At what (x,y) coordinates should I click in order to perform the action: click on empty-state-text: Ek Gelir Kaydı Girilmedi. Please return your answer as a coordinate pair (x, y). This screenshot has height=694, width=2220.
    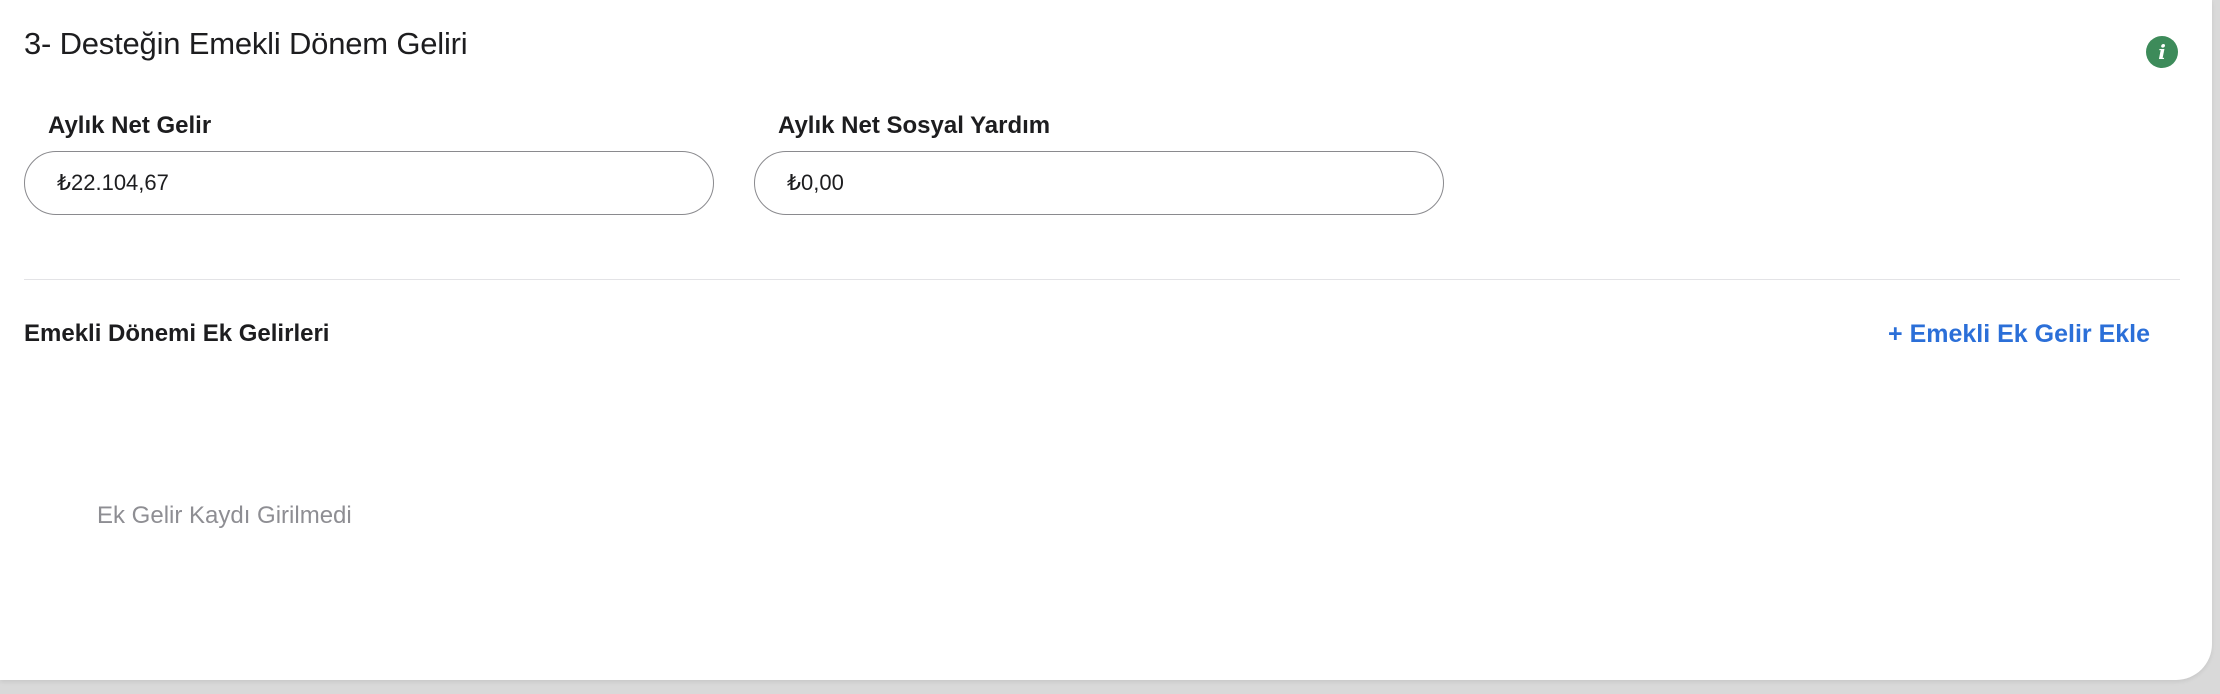
    Looking at the image, I should click on (224, 515).